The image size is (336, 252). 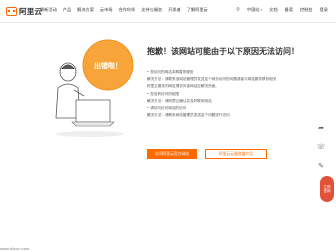 What do you see at coordinates (170, 72) in the screenshot?
I see `reason-line: • 您访问的网站本期暂停服务` at bounding box center [170, 72].